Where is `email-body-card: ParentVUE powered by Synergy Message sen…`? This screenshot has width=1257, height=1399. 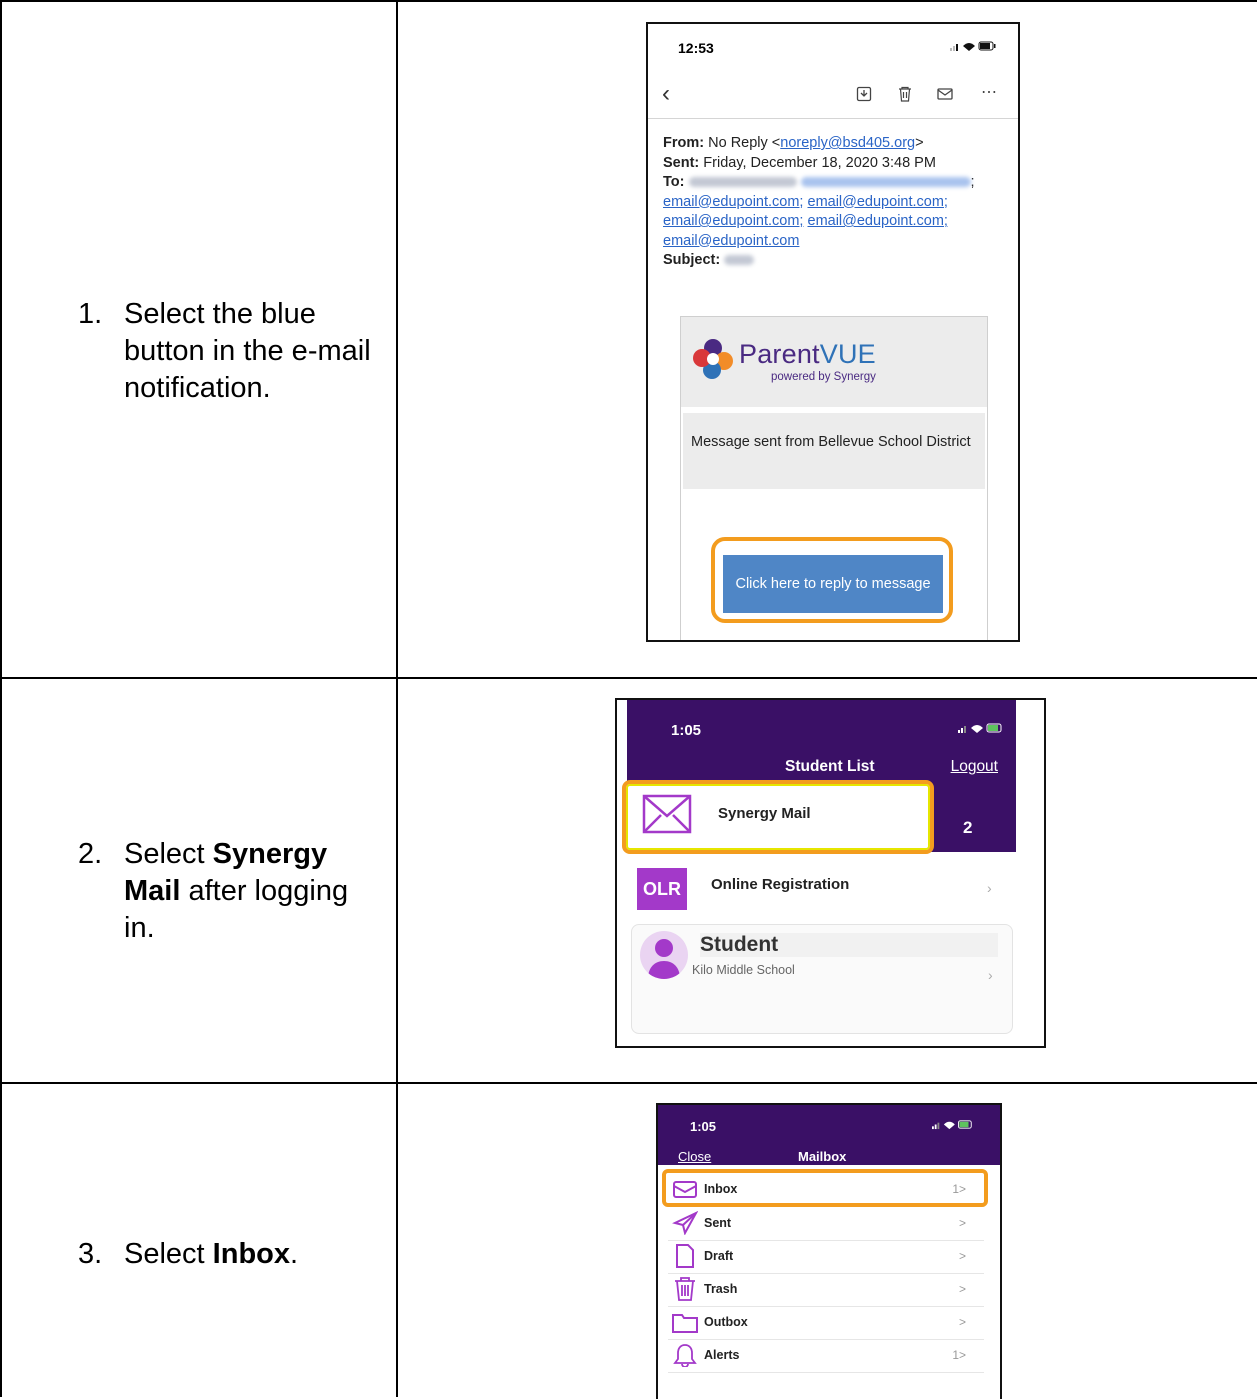
email-body-card: ParentVUE powered by Synergy Message sen… is located at coordinates (834, 478).